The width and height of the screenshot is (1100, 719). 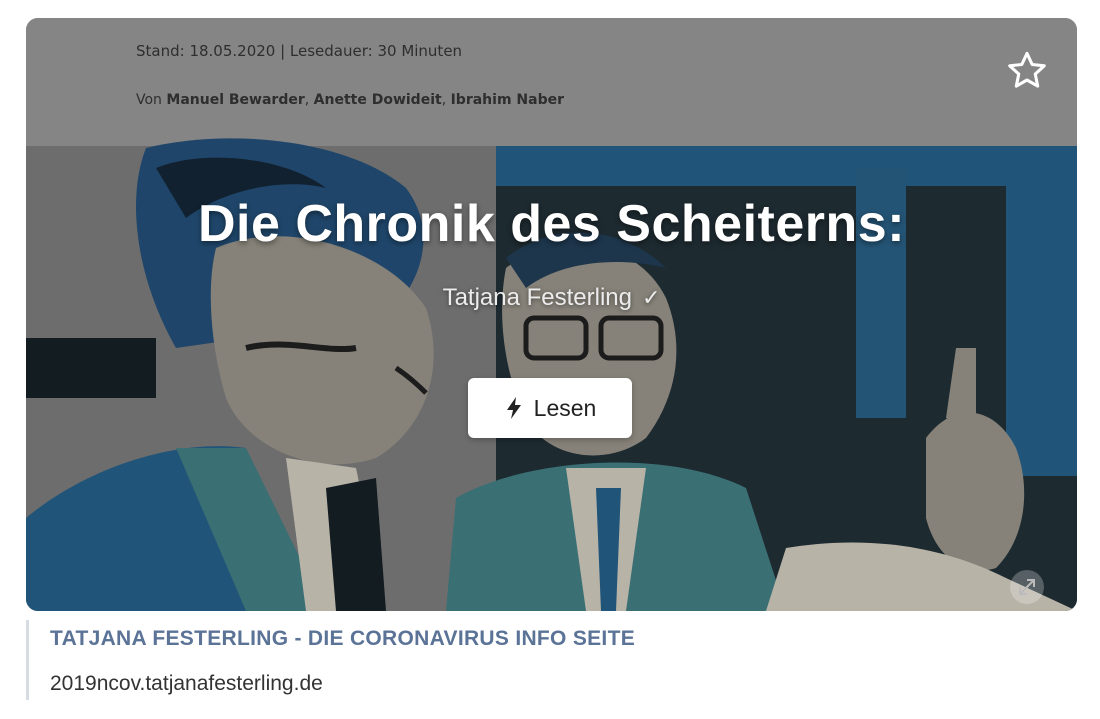 I want to click on poster-label: Tatjana Festerling, so click(x=537, y=297).